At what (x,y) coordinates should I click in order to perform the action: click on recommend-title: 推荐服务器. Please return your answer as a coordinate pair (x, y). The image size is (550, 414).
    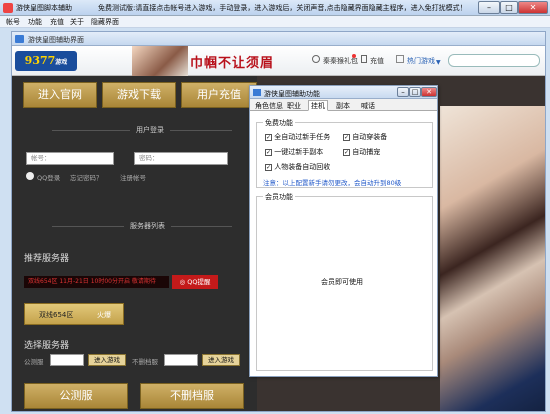
    Looking at the image, I should click on (47, 259).